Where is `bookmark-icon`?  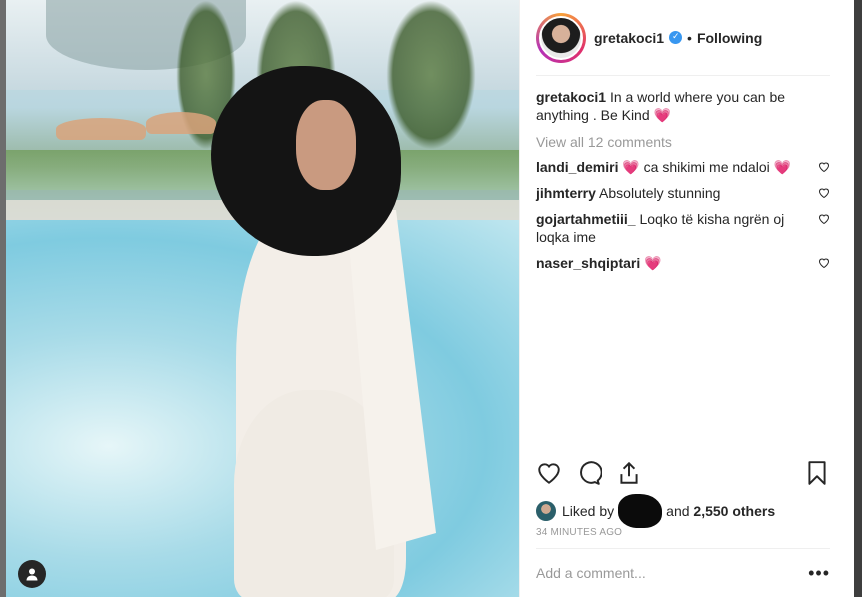 bookmark-icon is located at coordinates (810, 473).